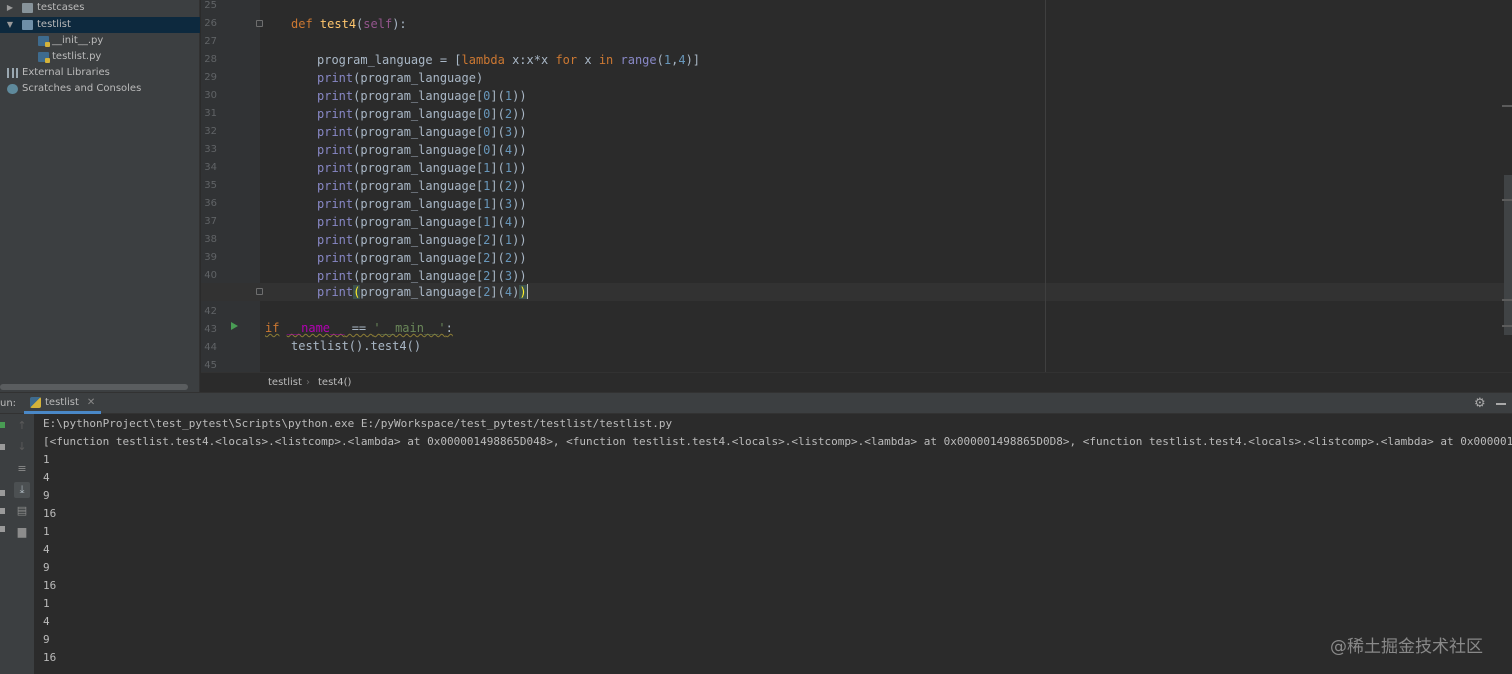 The image size is (1512, 674). Describe the element at coordinates (10, 25) in the screenshot. I see `chevron-down-icon: ▼` at that location.